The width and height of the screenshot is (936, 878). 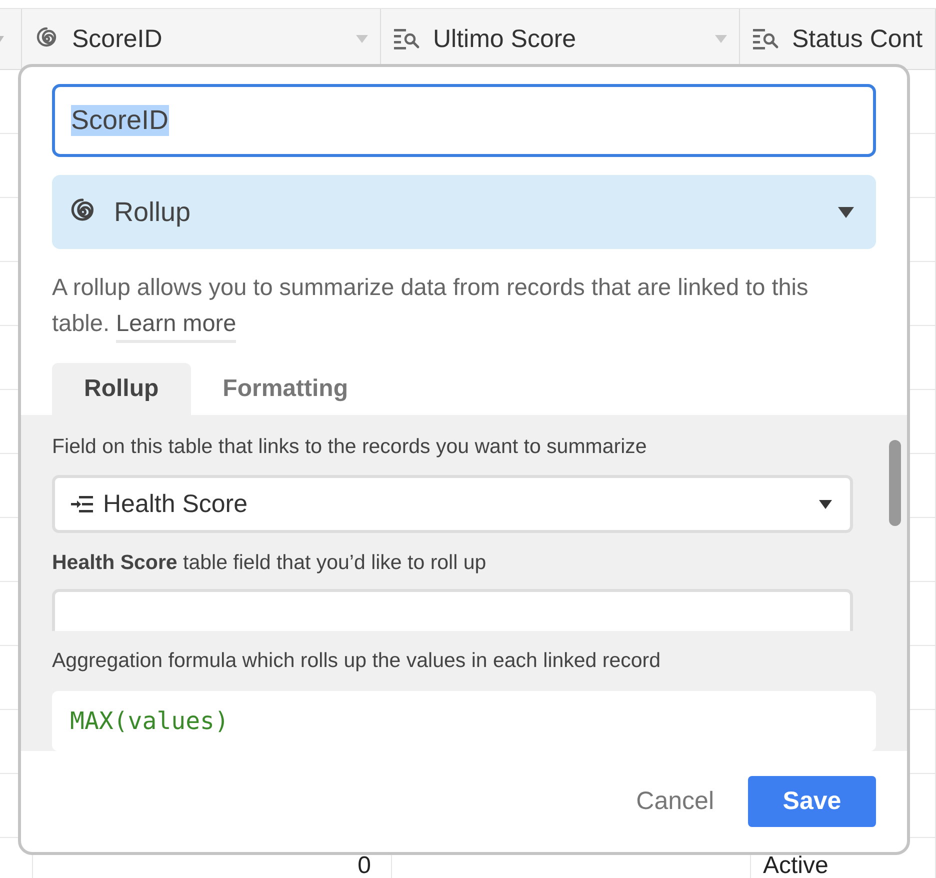 I want to click on description-text: A rollup allows you to summarize data from records that are linked to this table. Learn more, so click(x=447, y=305).